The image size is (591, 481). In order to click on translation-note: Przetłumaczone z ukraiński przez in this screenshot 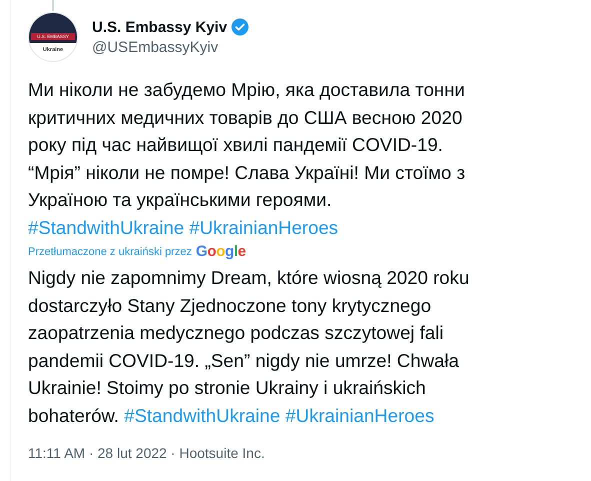, I will do `click(110, 252)`.